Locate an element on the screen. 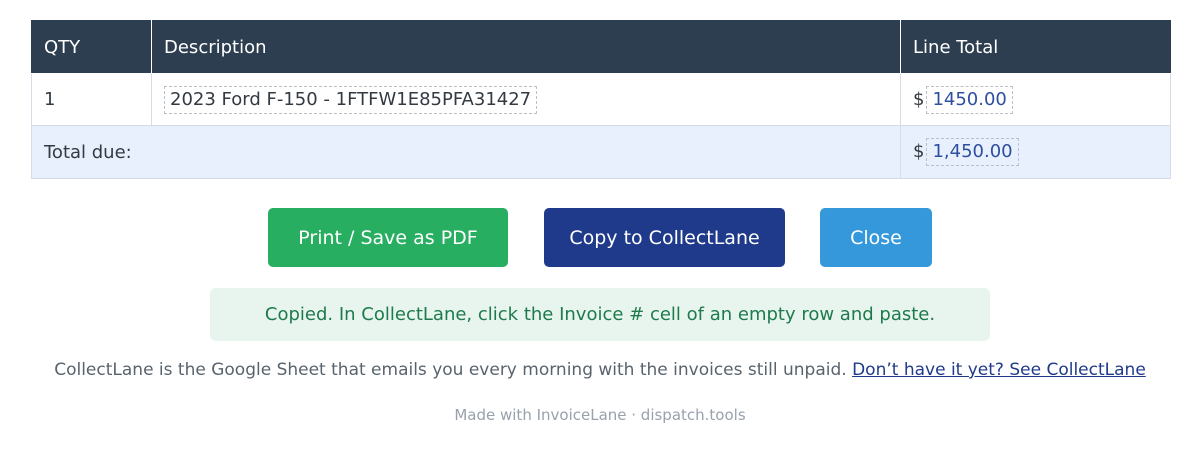 This screenshot has height=461, width=1200. made-with-footer: Made with InvoiceLane · dispatch.tools is located at coordinates (600, 415).